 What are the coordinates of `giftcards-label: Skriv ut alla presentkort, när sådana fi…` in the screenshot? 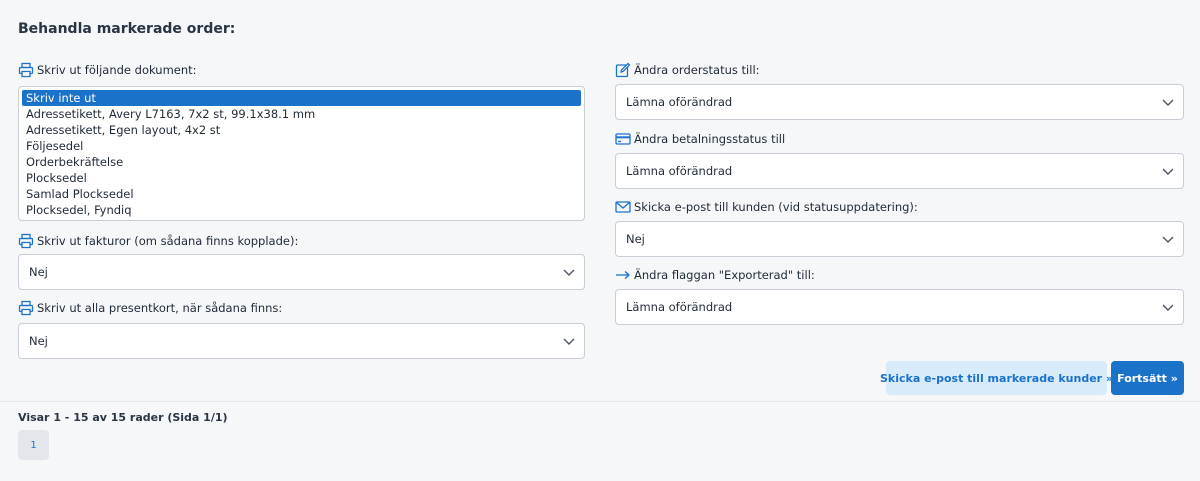 It's located at (160, 308).